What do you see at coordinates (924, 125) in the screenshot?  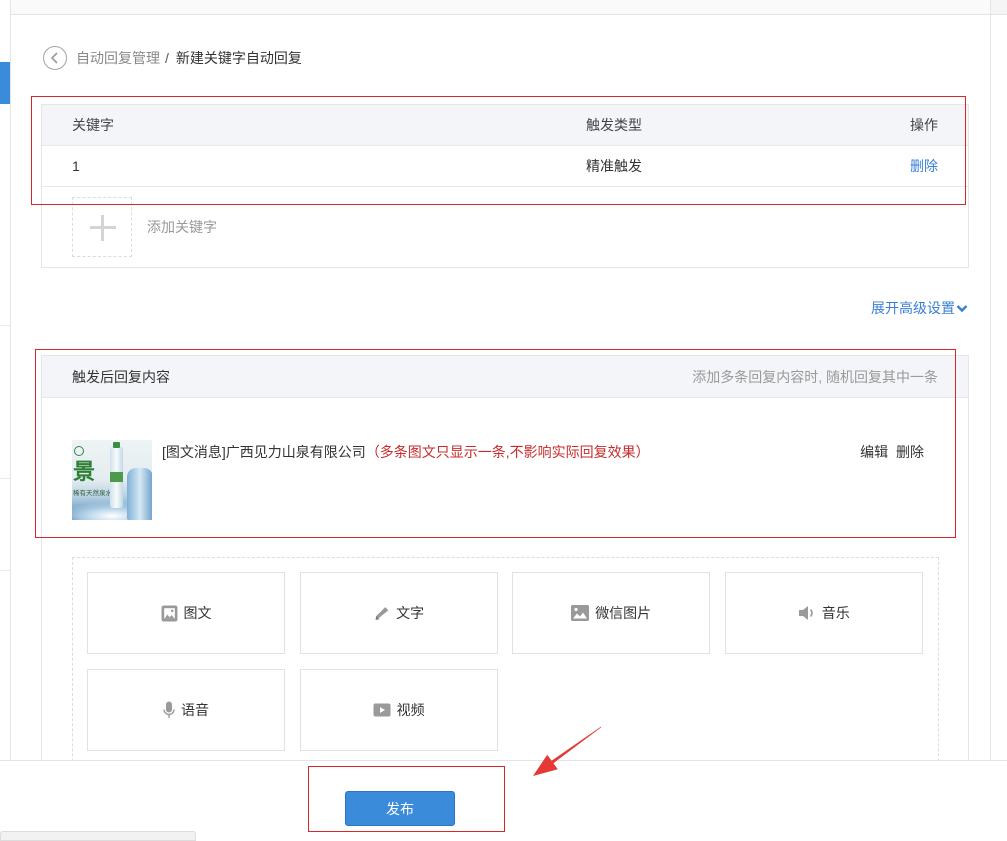 I see `column-header-action: 操作` at bounding box center [924, 125].